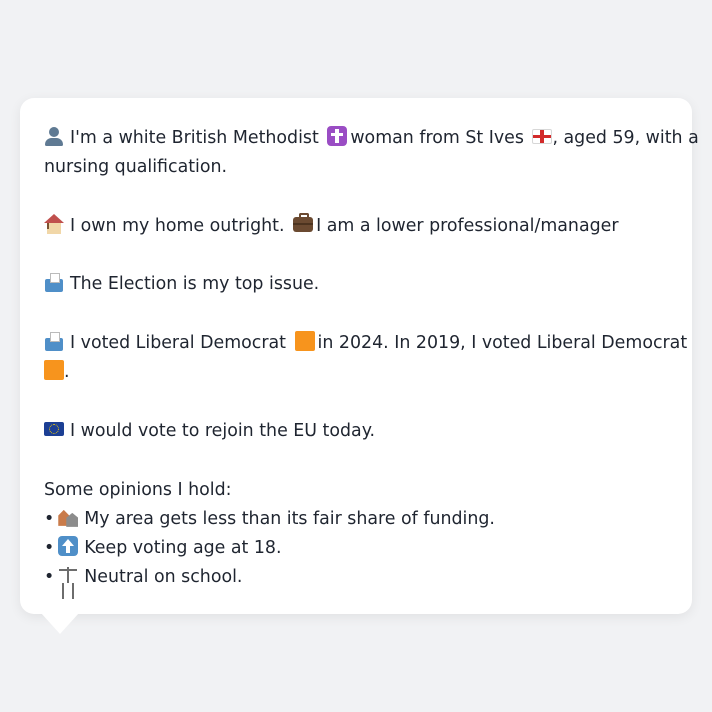 The height and width of the screenshot is (712, 712). What do you see at coordinates (54, 428) in the screenshot?
I see `eu-flag-icon` at bounding box center [54, 428].